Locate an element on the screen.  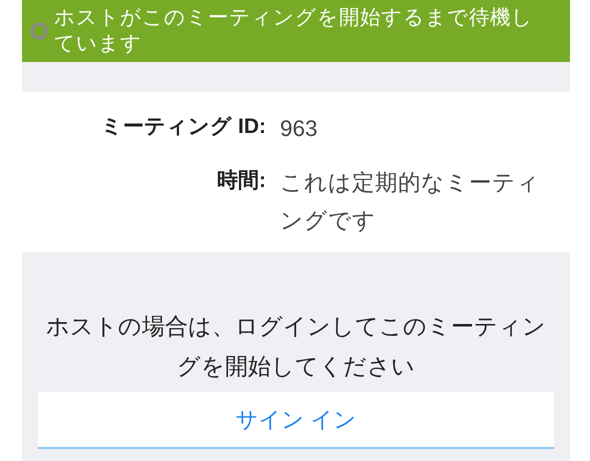
detail-value: 963 is located at coordinates (299, 129).